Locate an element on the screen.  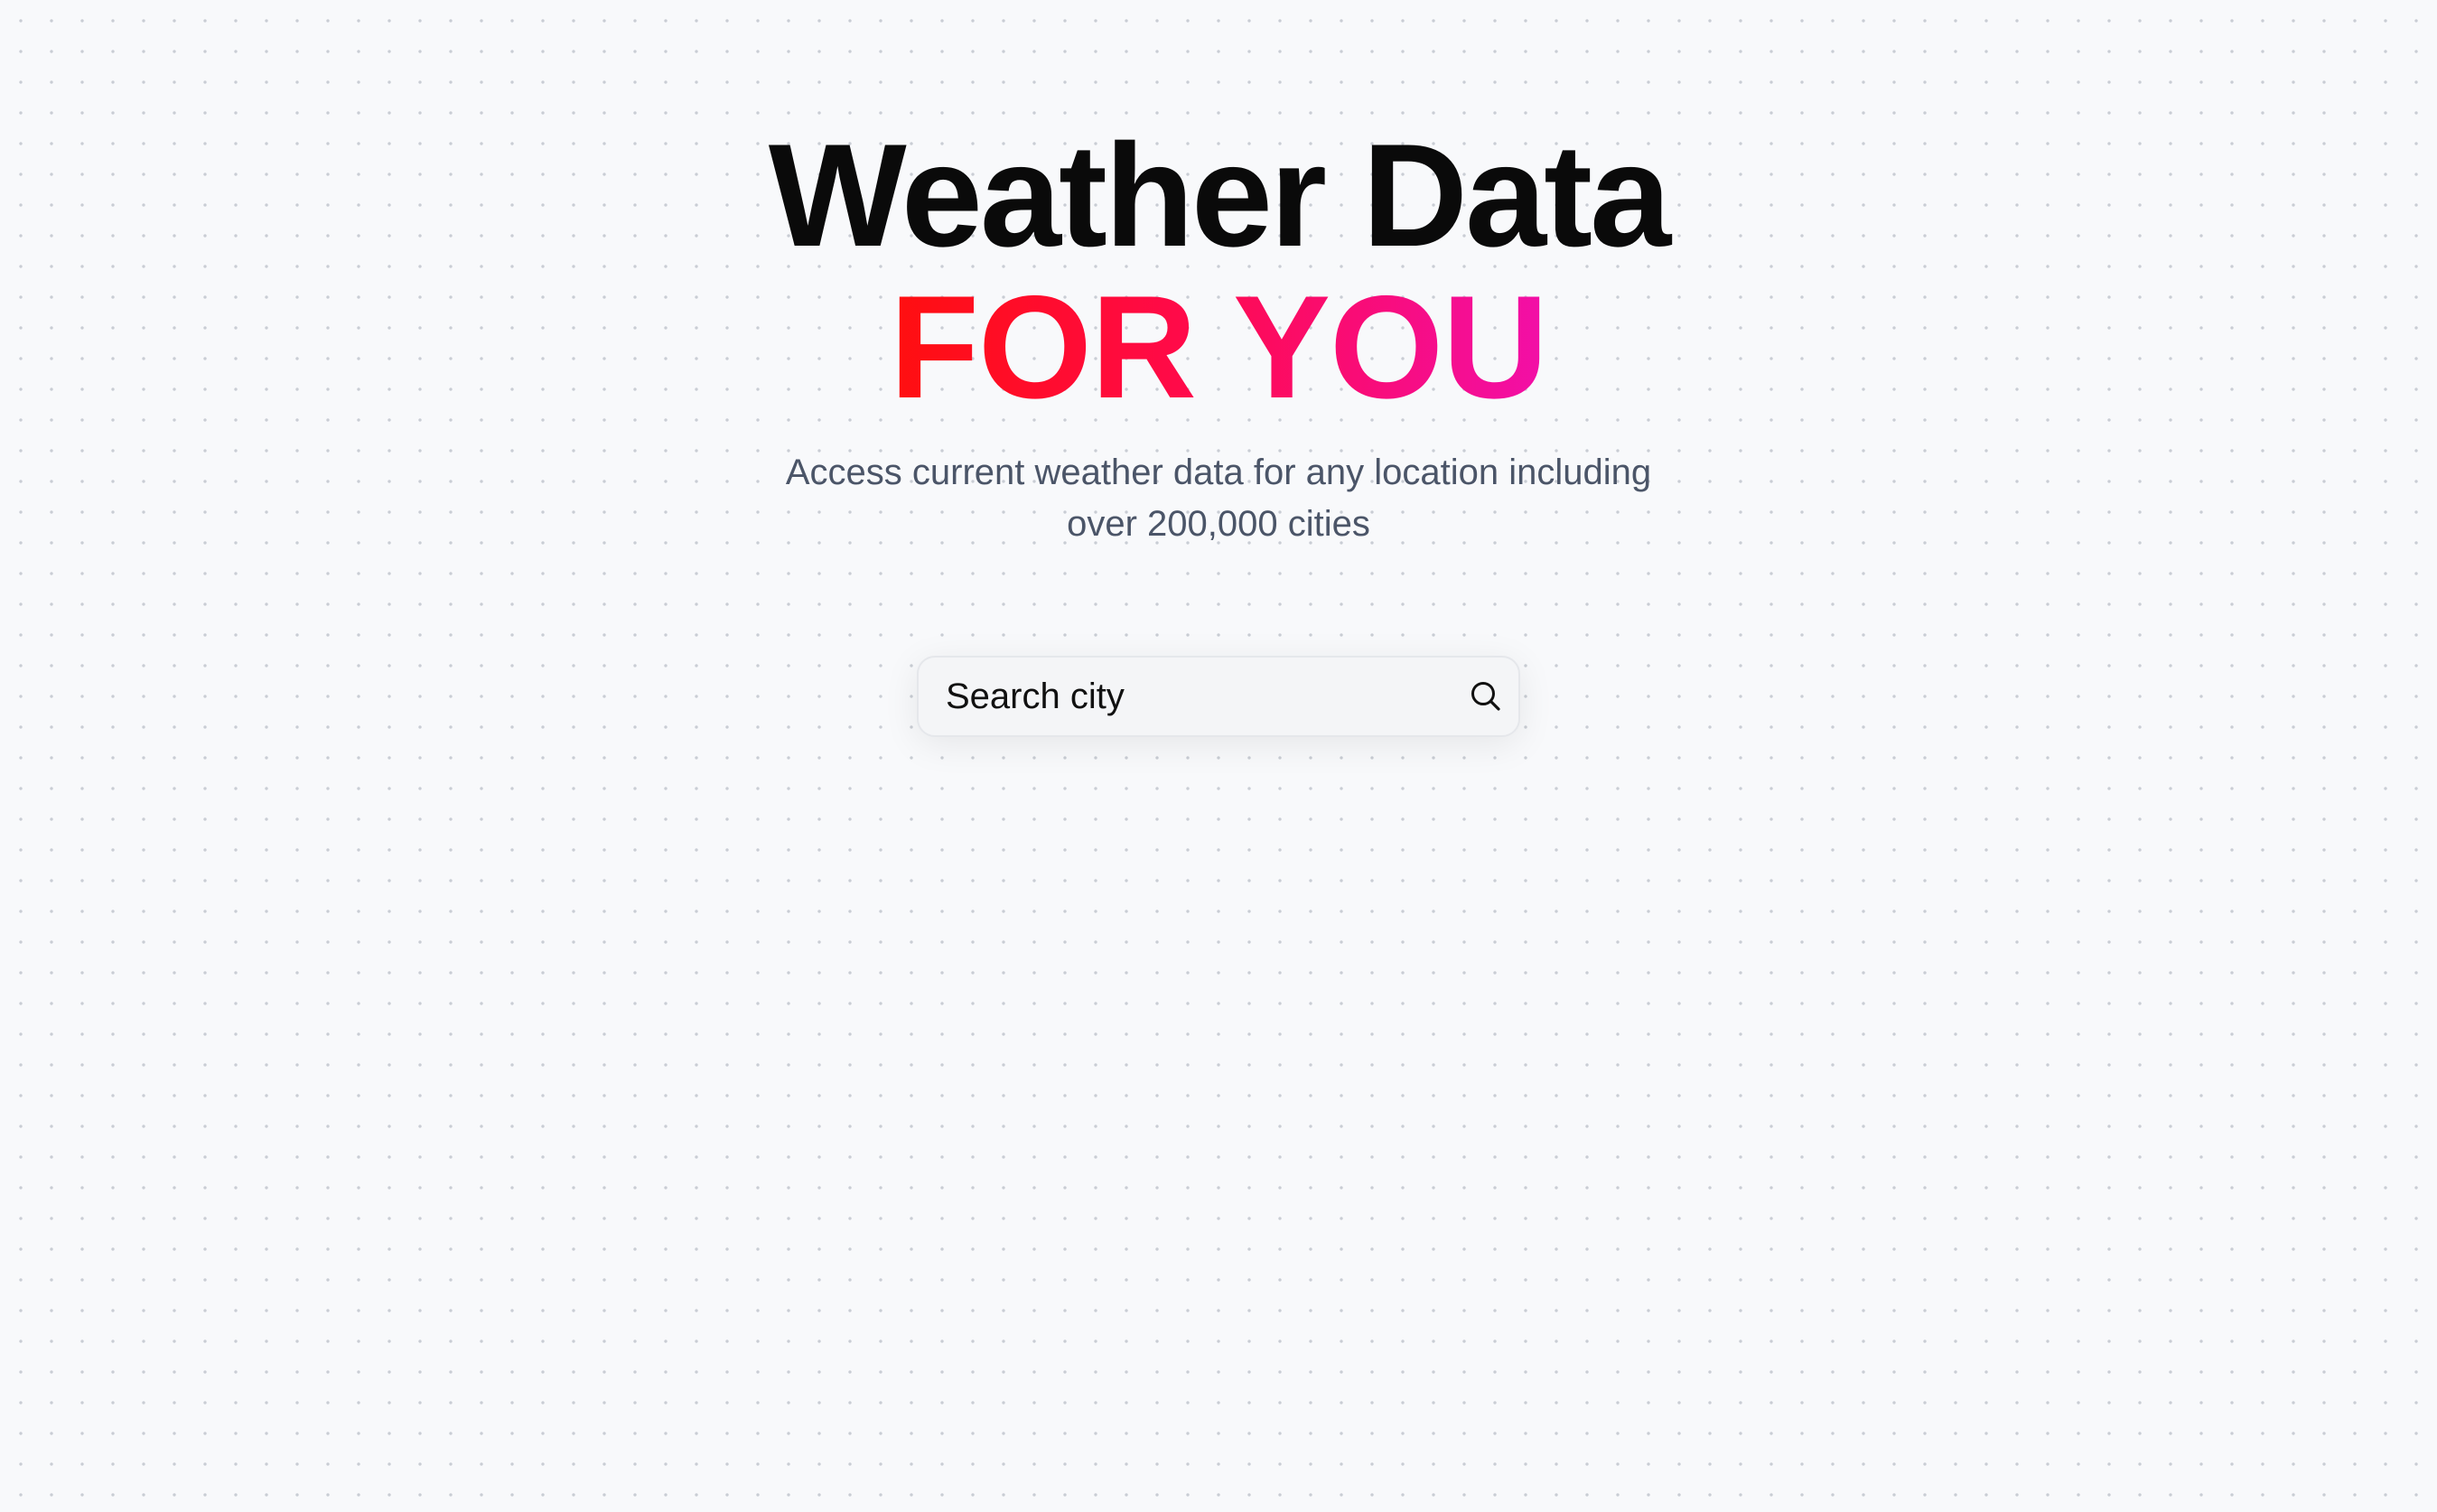
hero-title-accent-text: FOR YOU is located at coordinates (1218, 347).